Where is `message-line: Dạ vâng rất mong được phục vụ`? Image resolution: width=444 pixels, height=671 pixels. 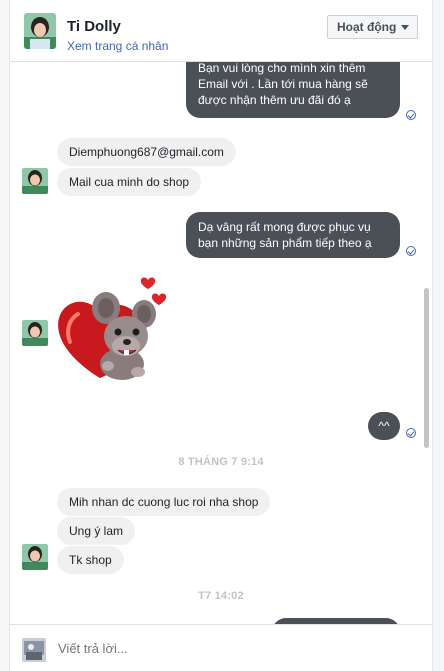
message-line: Dạ vâng rất mong được phục vụ is located at coordinates (284, 227).